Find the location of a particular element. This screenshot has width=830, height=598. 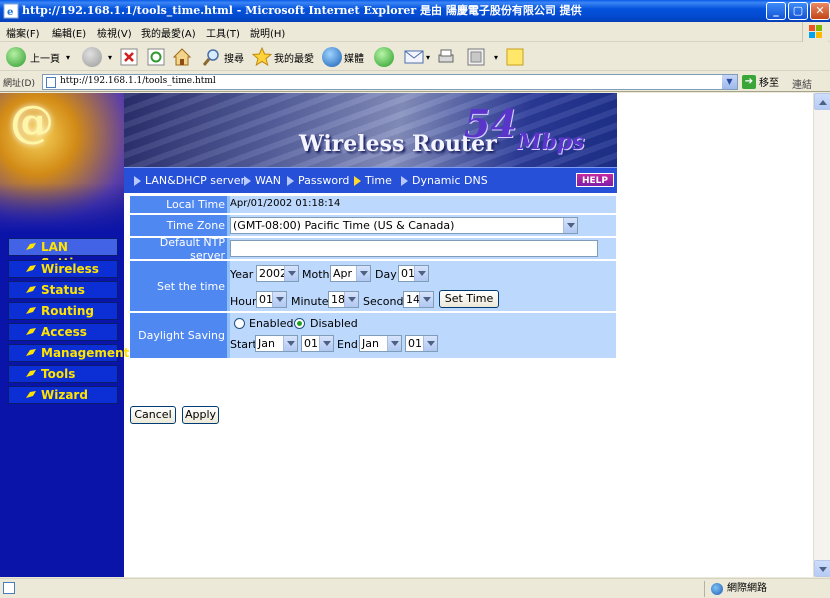

hour-select: 01 is located at coordinates (271, 299).